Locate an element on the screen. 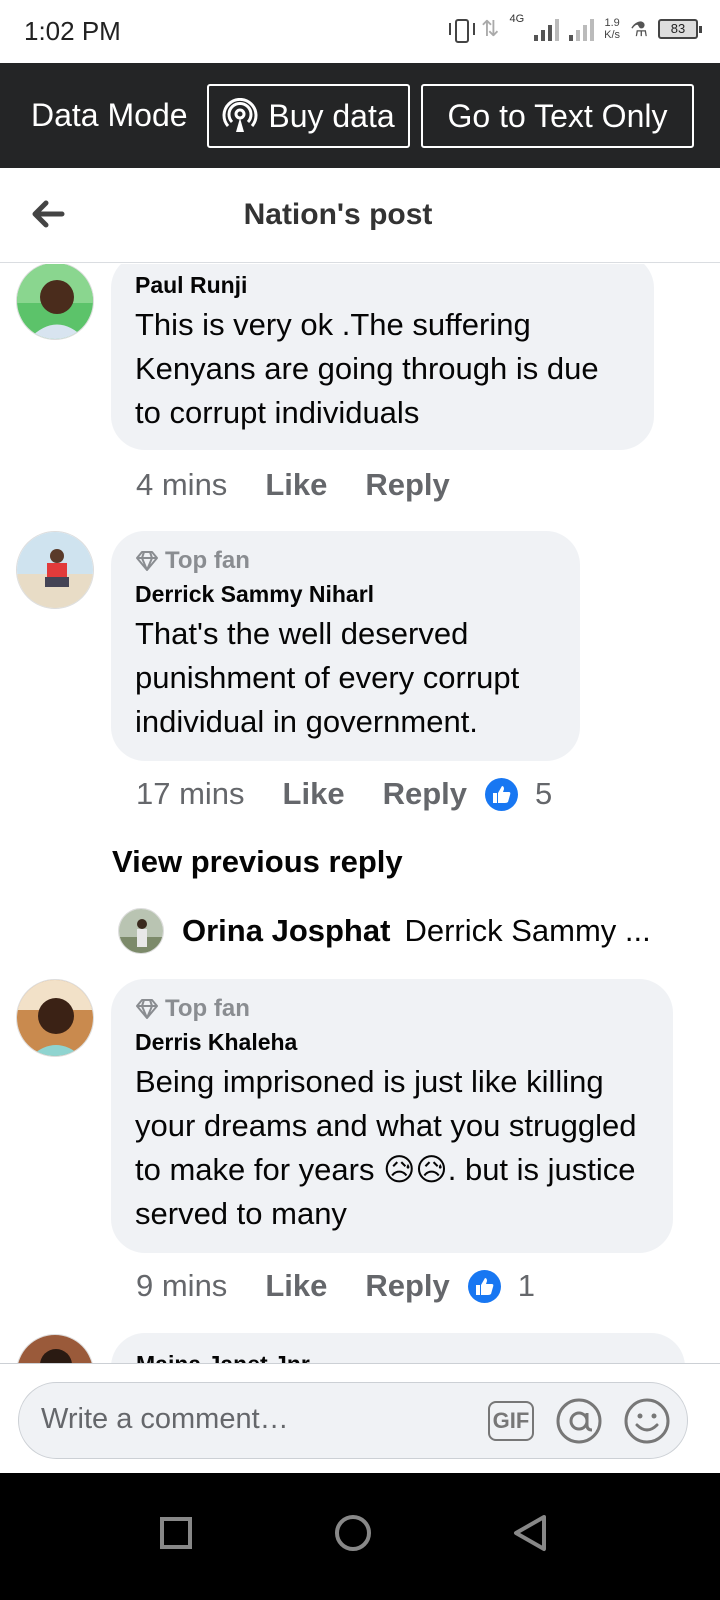 This screenshot has width=720, height=1600. emoji-button is located at coordinates (647, 1421).